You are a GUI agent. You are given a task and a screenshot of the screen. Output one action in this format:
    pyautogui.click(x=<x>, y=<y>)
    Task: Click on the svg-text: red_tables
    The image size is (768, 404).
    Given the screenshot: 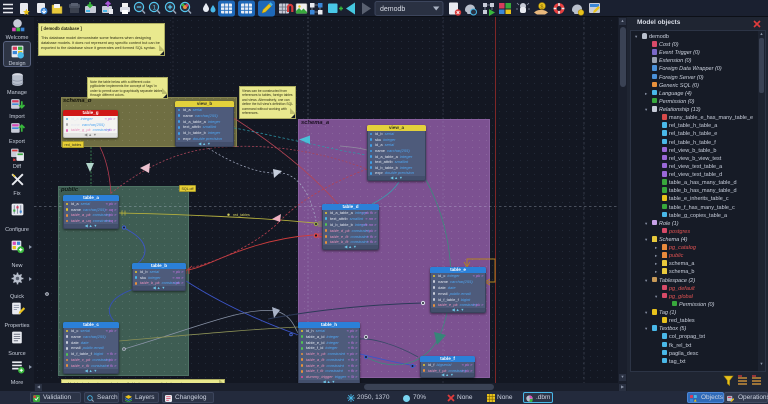 What is the action you would take?
    pyautogui.click(x=241, y=215)
    